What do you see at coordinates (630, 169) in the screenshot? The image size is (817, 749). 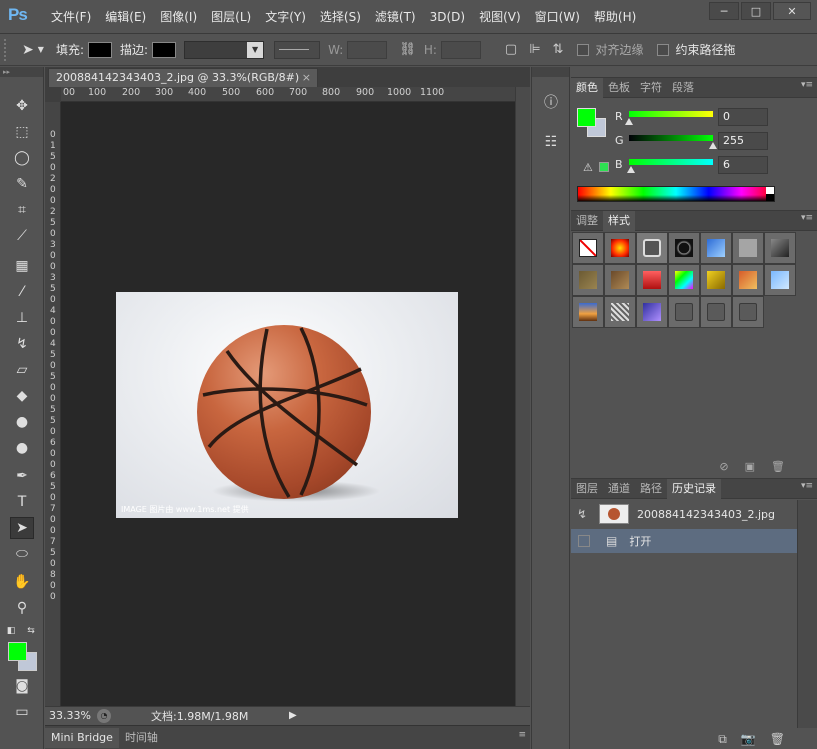 I see `blue-slider-knob` at bounding box center [630, 169].